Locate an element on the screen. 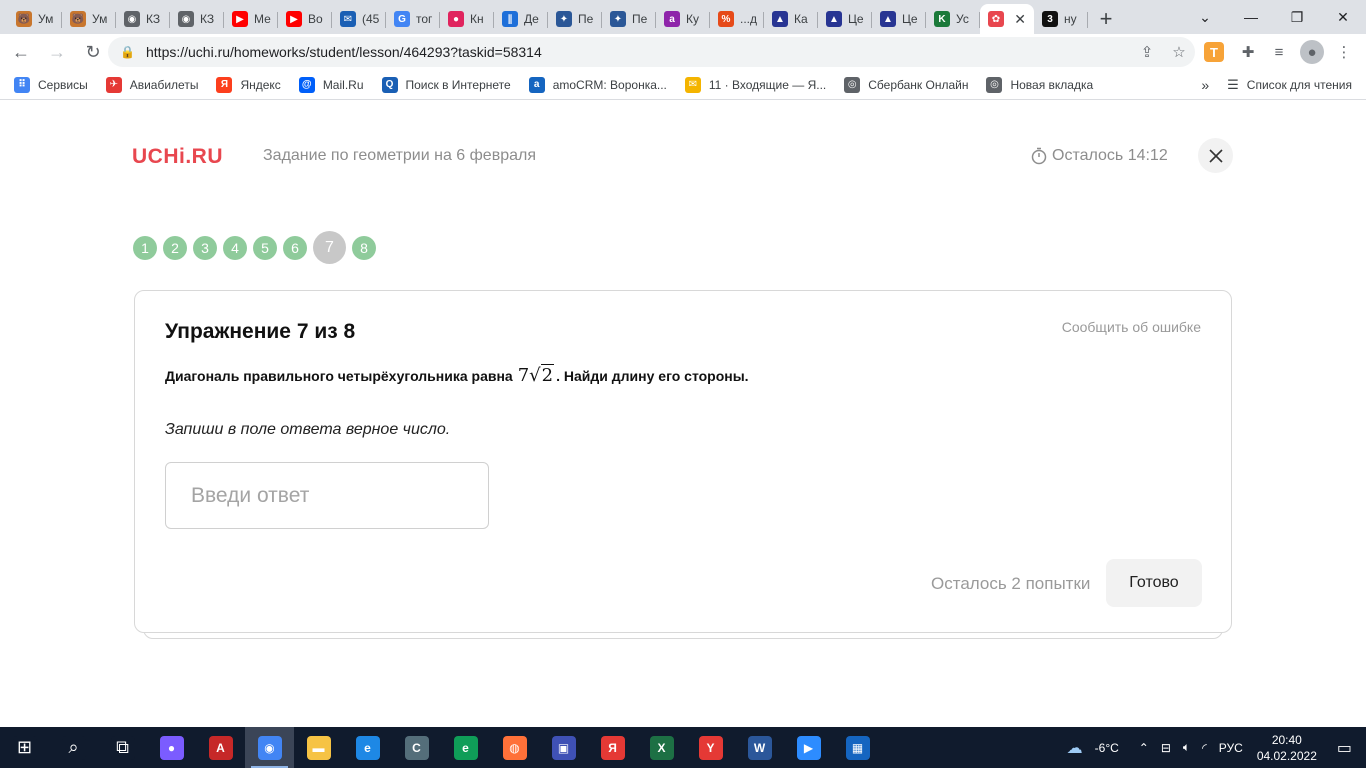 The image size is (1366, 768). bookmark-item: ◎ Сбербанк Онлайн is located at coordinates (906, 84).